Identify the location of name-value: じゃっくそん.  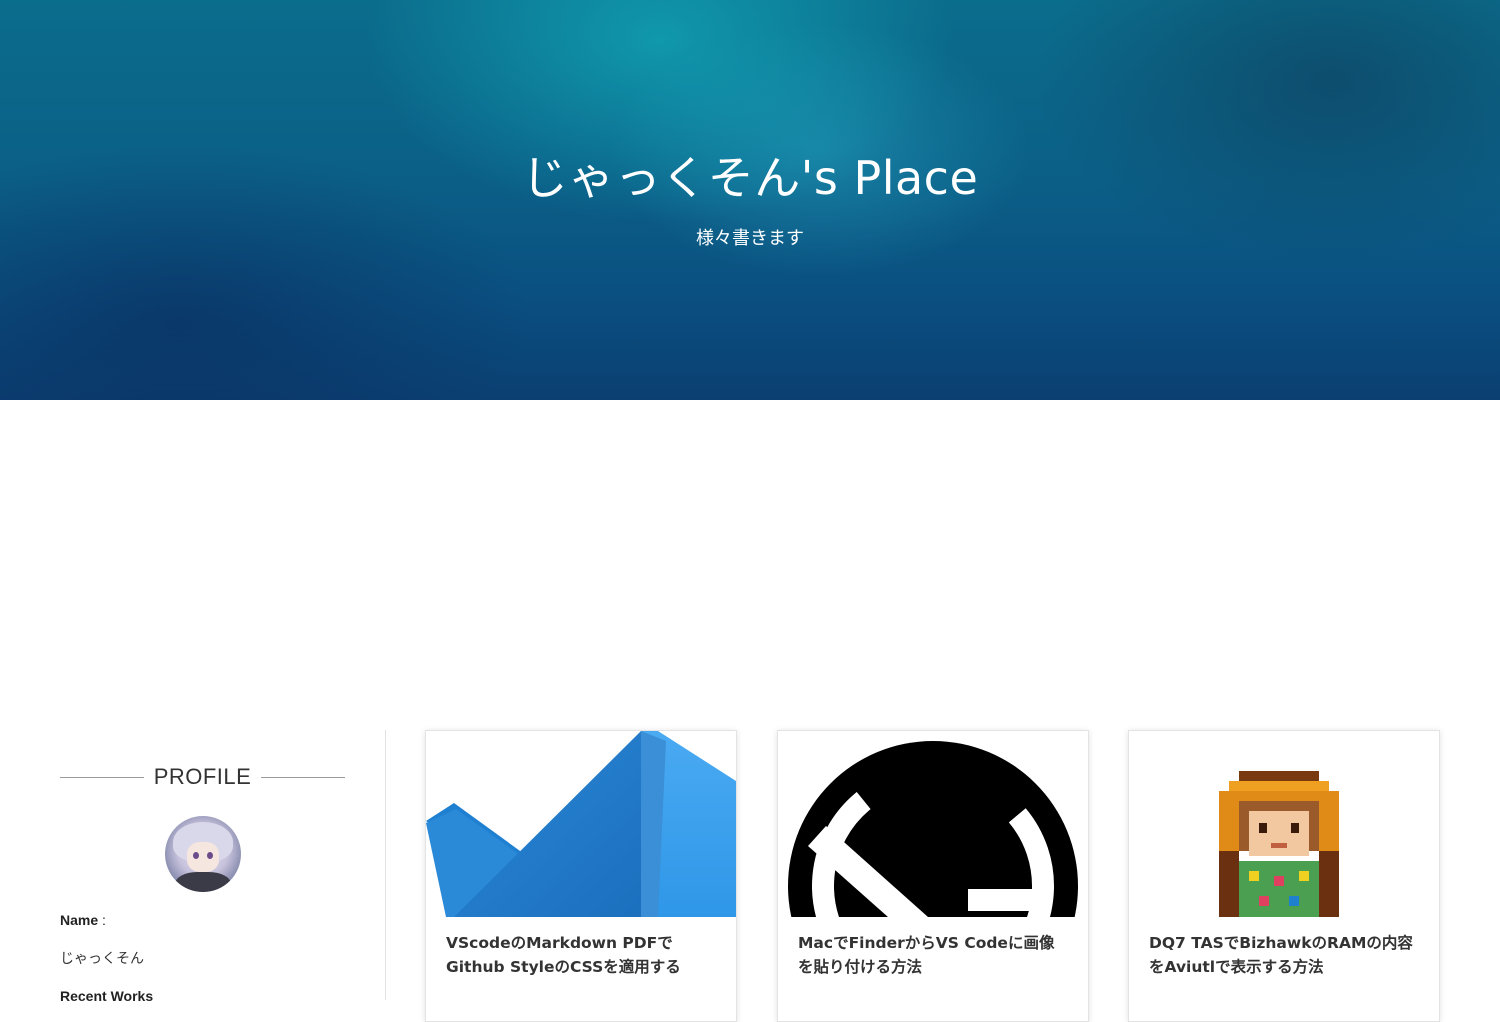
(102, 959).